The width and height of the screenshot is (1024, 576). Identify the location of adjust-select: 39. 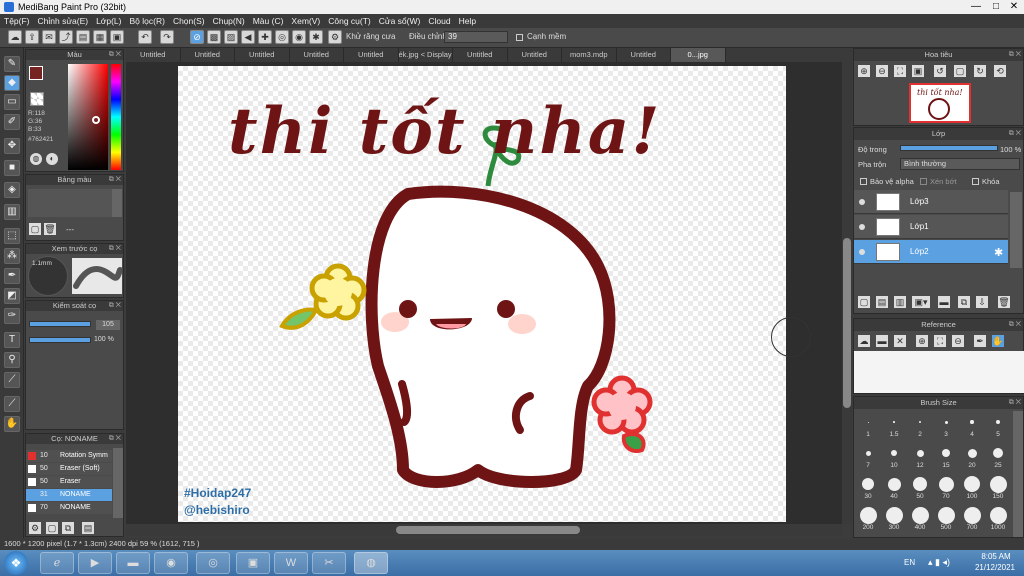
(476, 37).